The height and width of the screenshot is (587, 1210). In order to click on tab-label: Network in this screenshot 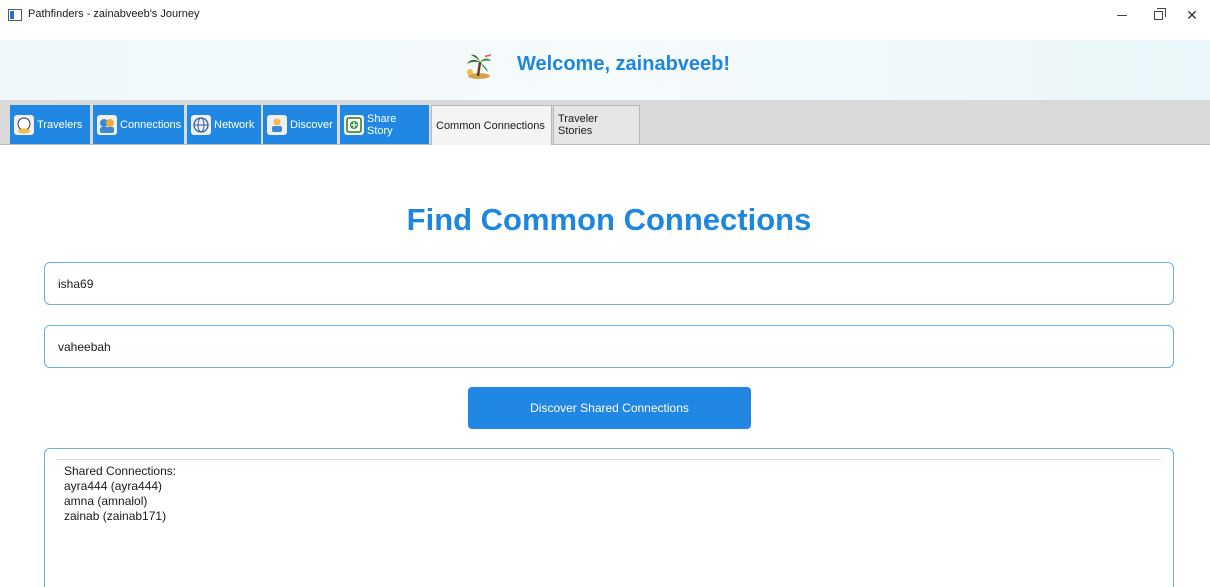, I will do `click(234, 124)`.